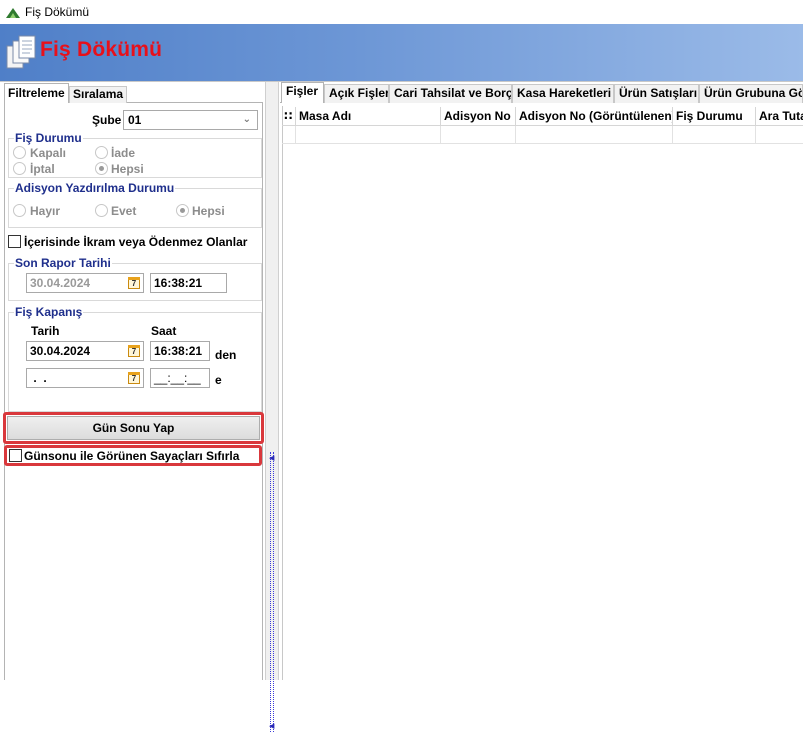 The width and height of the screenshot is (803, 732). Describe the element at coordinates (594, 116) in the screenshot. I see `column-adisyon-no-goruntulenen: Adisyon No (Görüntülenen)` at that location.